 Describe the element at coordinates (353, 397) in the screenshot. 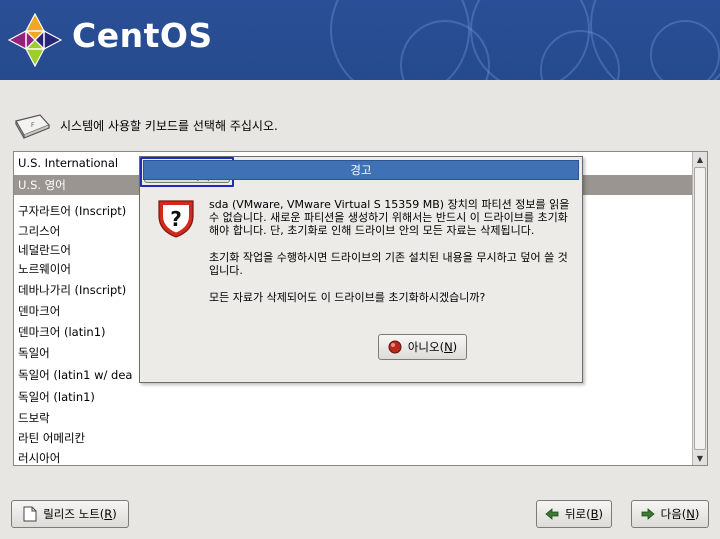

I see `keyboard-list-item: 독일어 (latin1)` at that location.